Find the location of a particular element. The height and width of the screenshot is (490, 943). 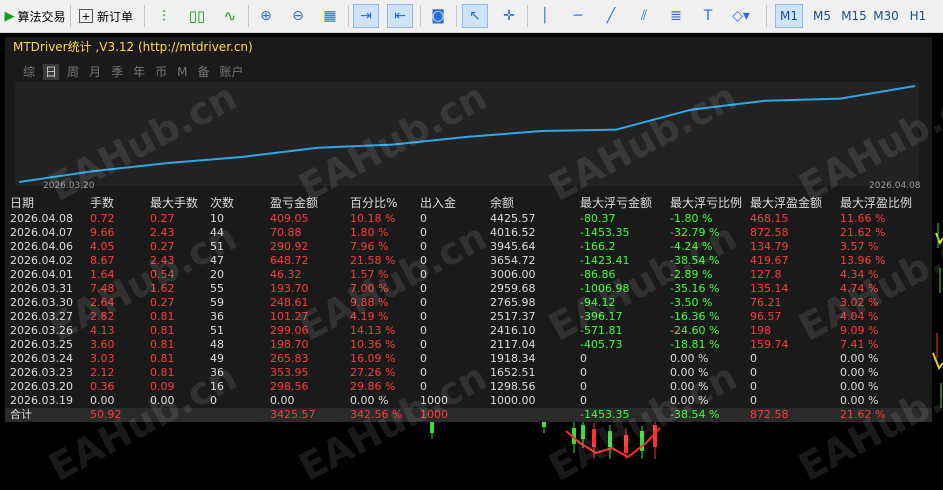

table-cell: -24.60 % is located at coordinates (695, 330).